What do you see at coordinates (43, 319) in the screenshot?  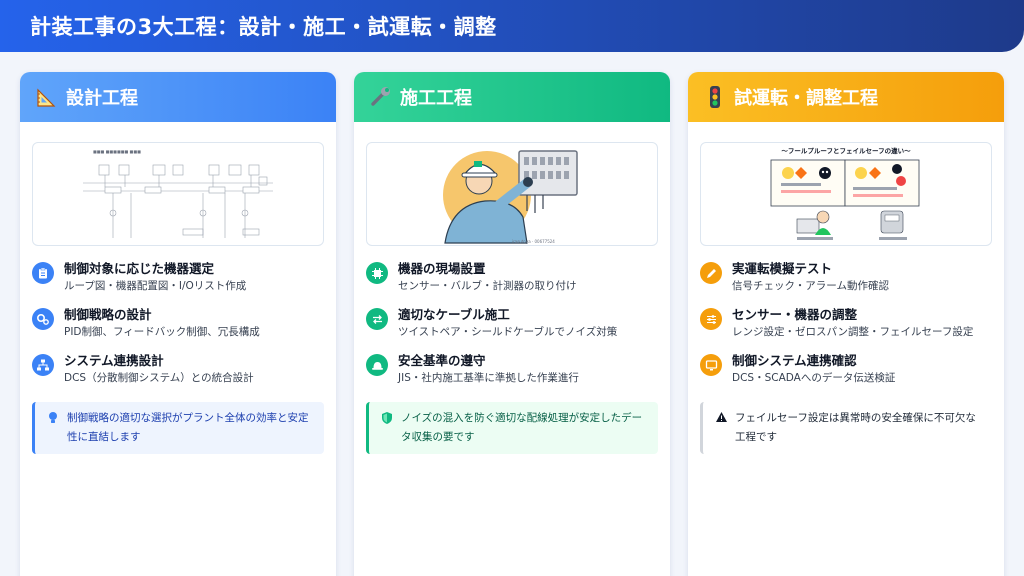 I see `gears-icon` at bounding box center [43, 319].